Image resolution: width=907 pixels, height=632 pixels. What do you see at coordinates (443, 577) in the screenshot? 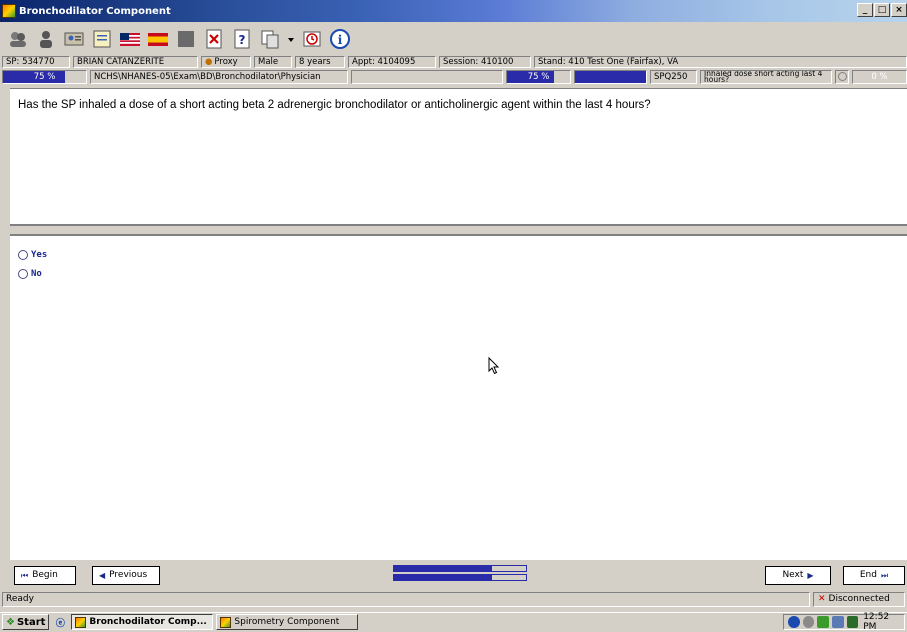
I see `progress-bottom-fill` at bounding box center [443, 577].